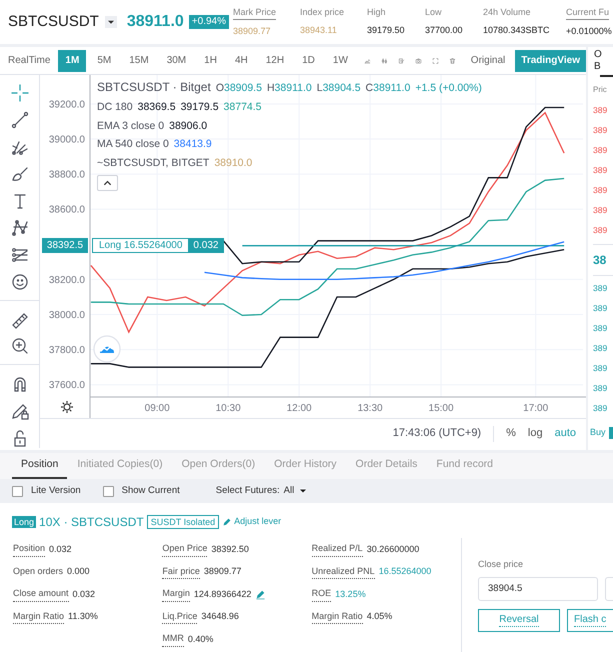  Describe the element at coordinates (38, 571) in the screenshot. I see `field-label: Open orders` at that location.